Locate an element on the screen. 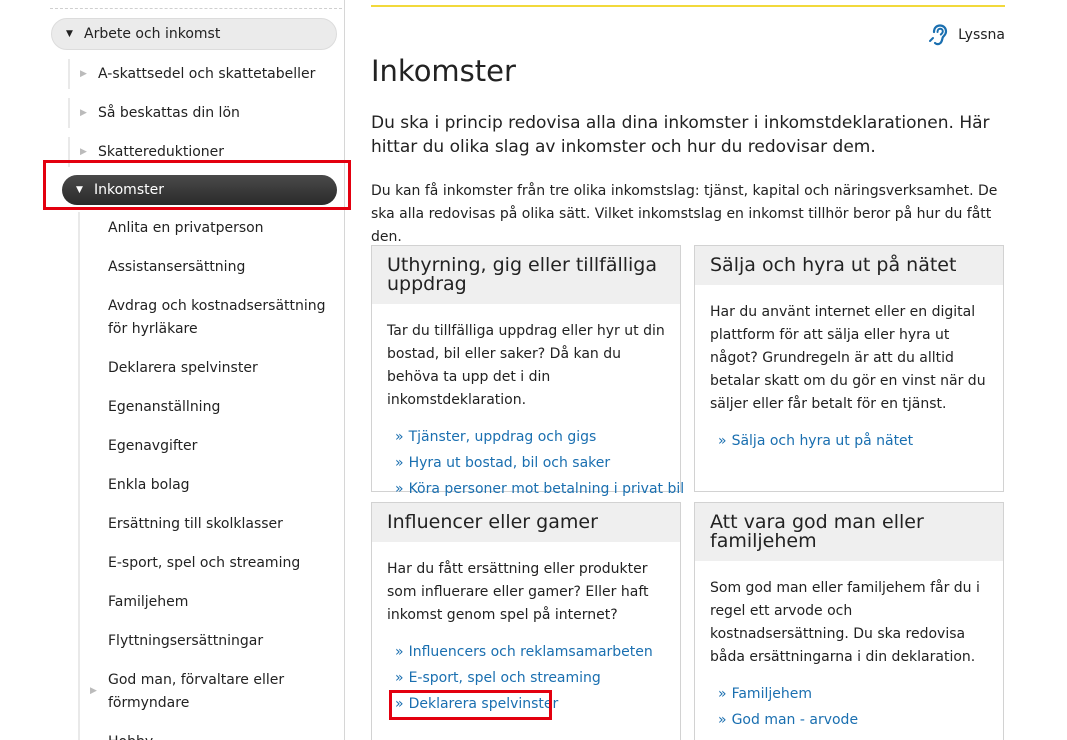 The width and height of the screenshot is (1067, 740). card-links: » Sälja och hyra ut på nätet is located at coordinates (849, 435).